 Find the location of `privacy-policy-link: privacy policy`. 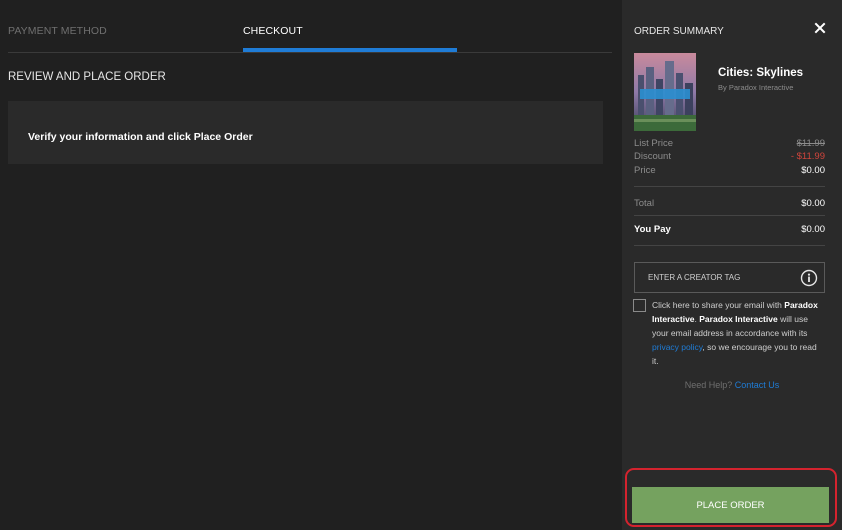

privacy-policy-link: privacy policy is located at coordinates (677, 347).